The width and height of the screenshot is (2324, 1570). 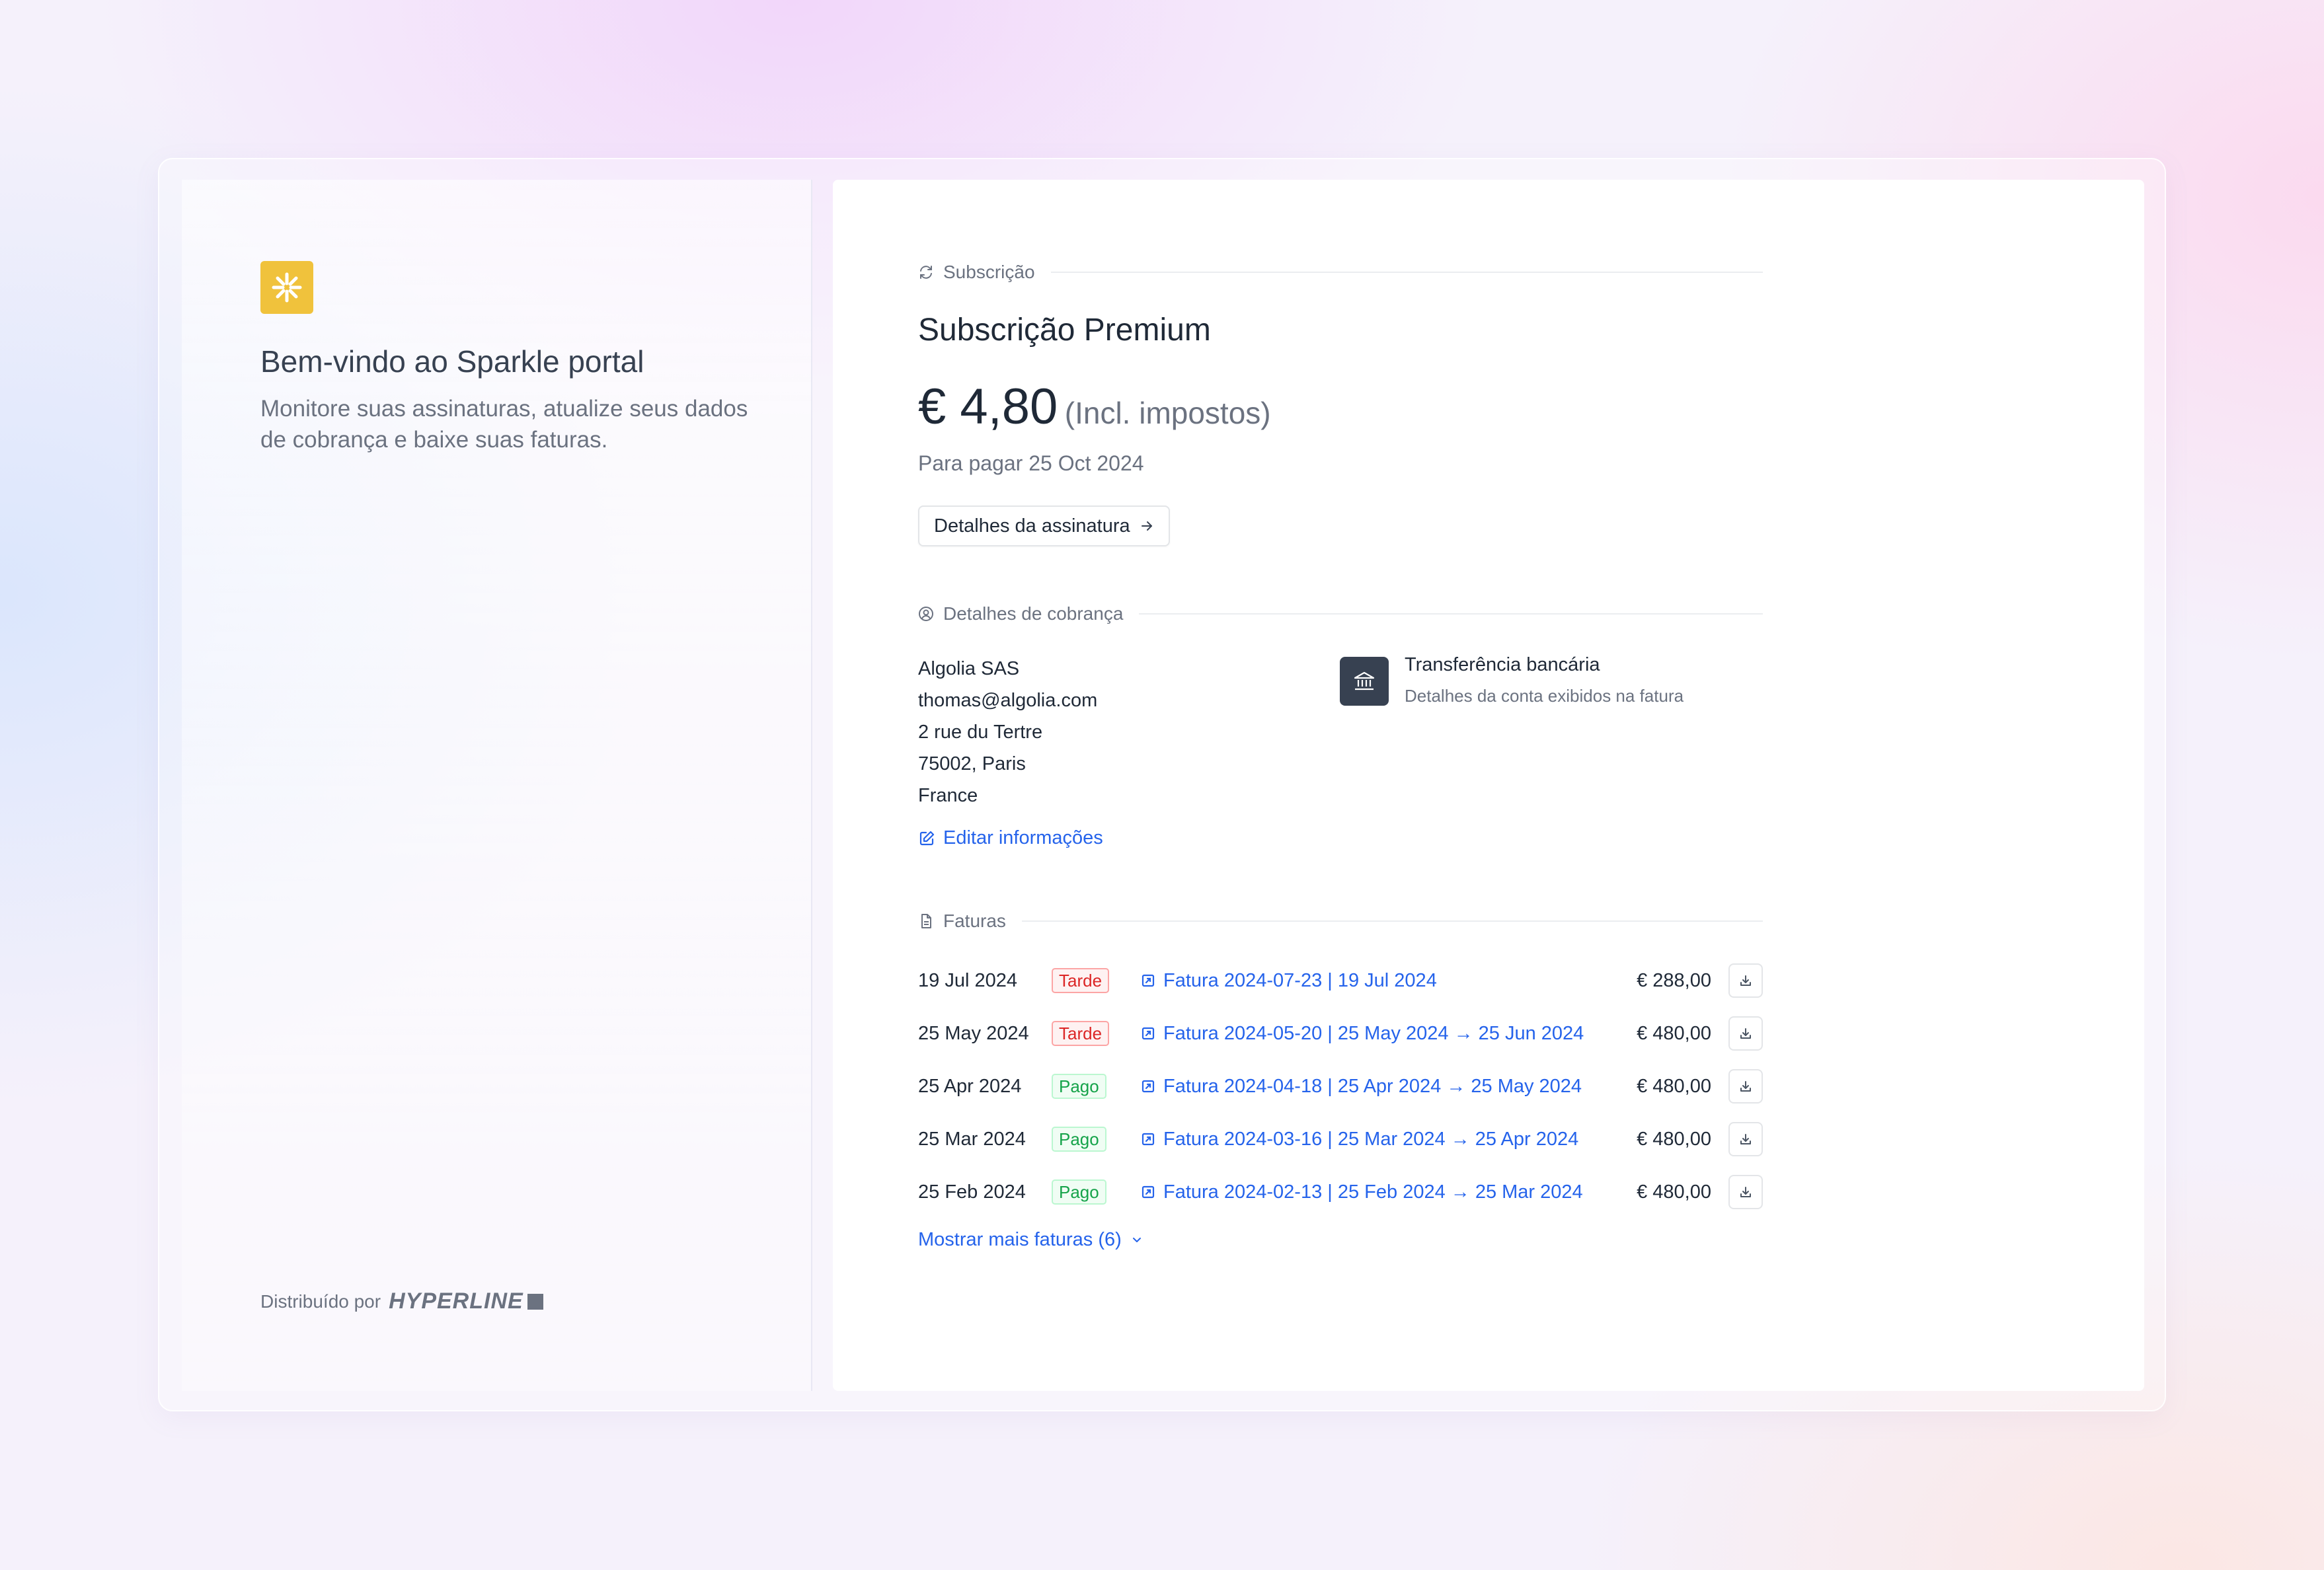 I want to click on chevron-down-icon, so click(x=1136, y=1240).